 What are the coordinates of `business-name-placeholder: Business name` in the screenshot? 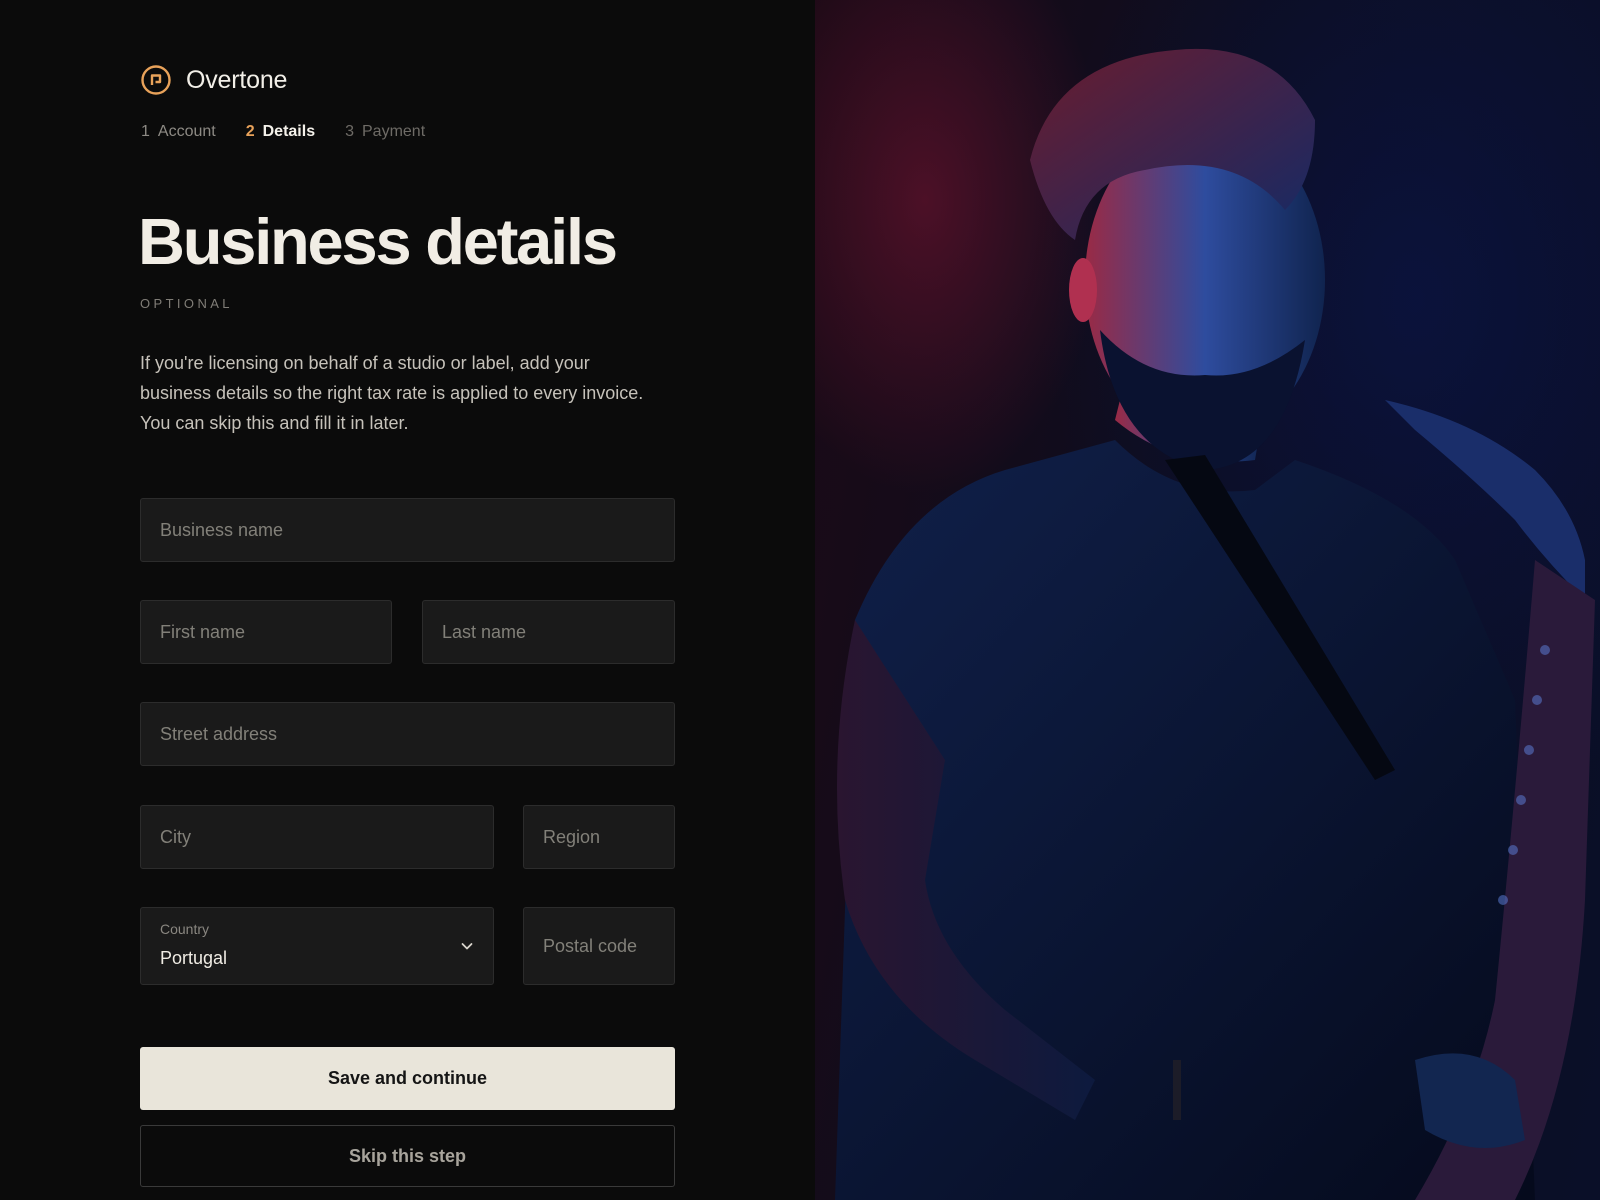 It's located at (222, 529).